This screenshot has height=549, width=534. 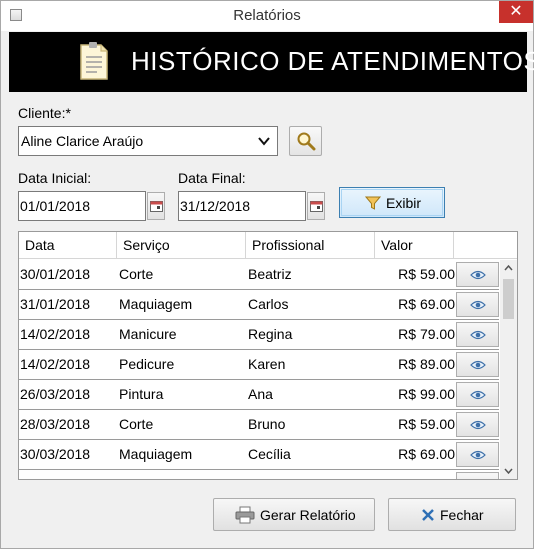 What do you see at coordinates (428, 515) in the screenshot?
I see `close-x-icon` at bounding box center [428, 515].